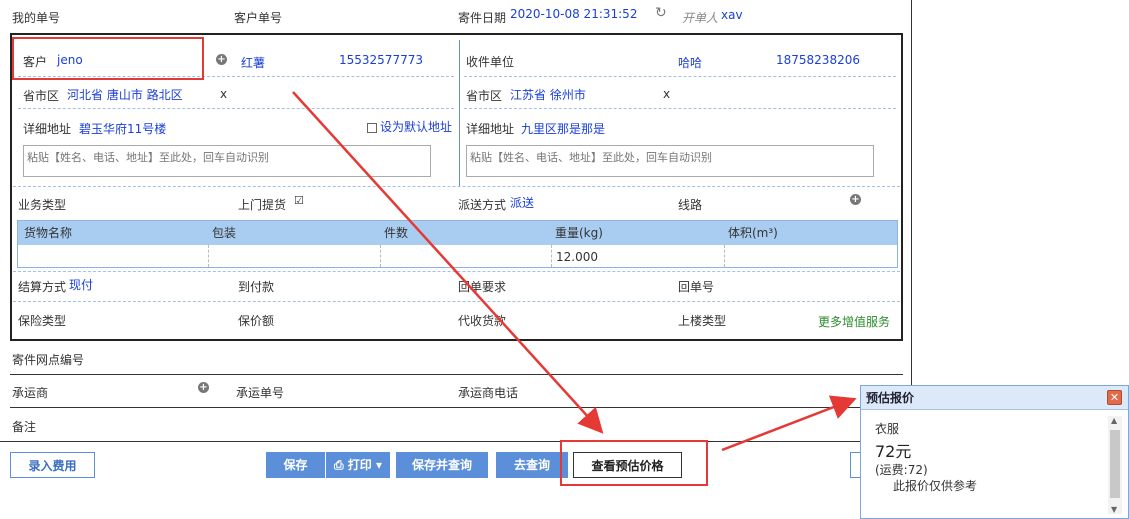  Describe the element at coordinates (887, 429) in the screenshot. I see `popup-item: 衣服` at that location.